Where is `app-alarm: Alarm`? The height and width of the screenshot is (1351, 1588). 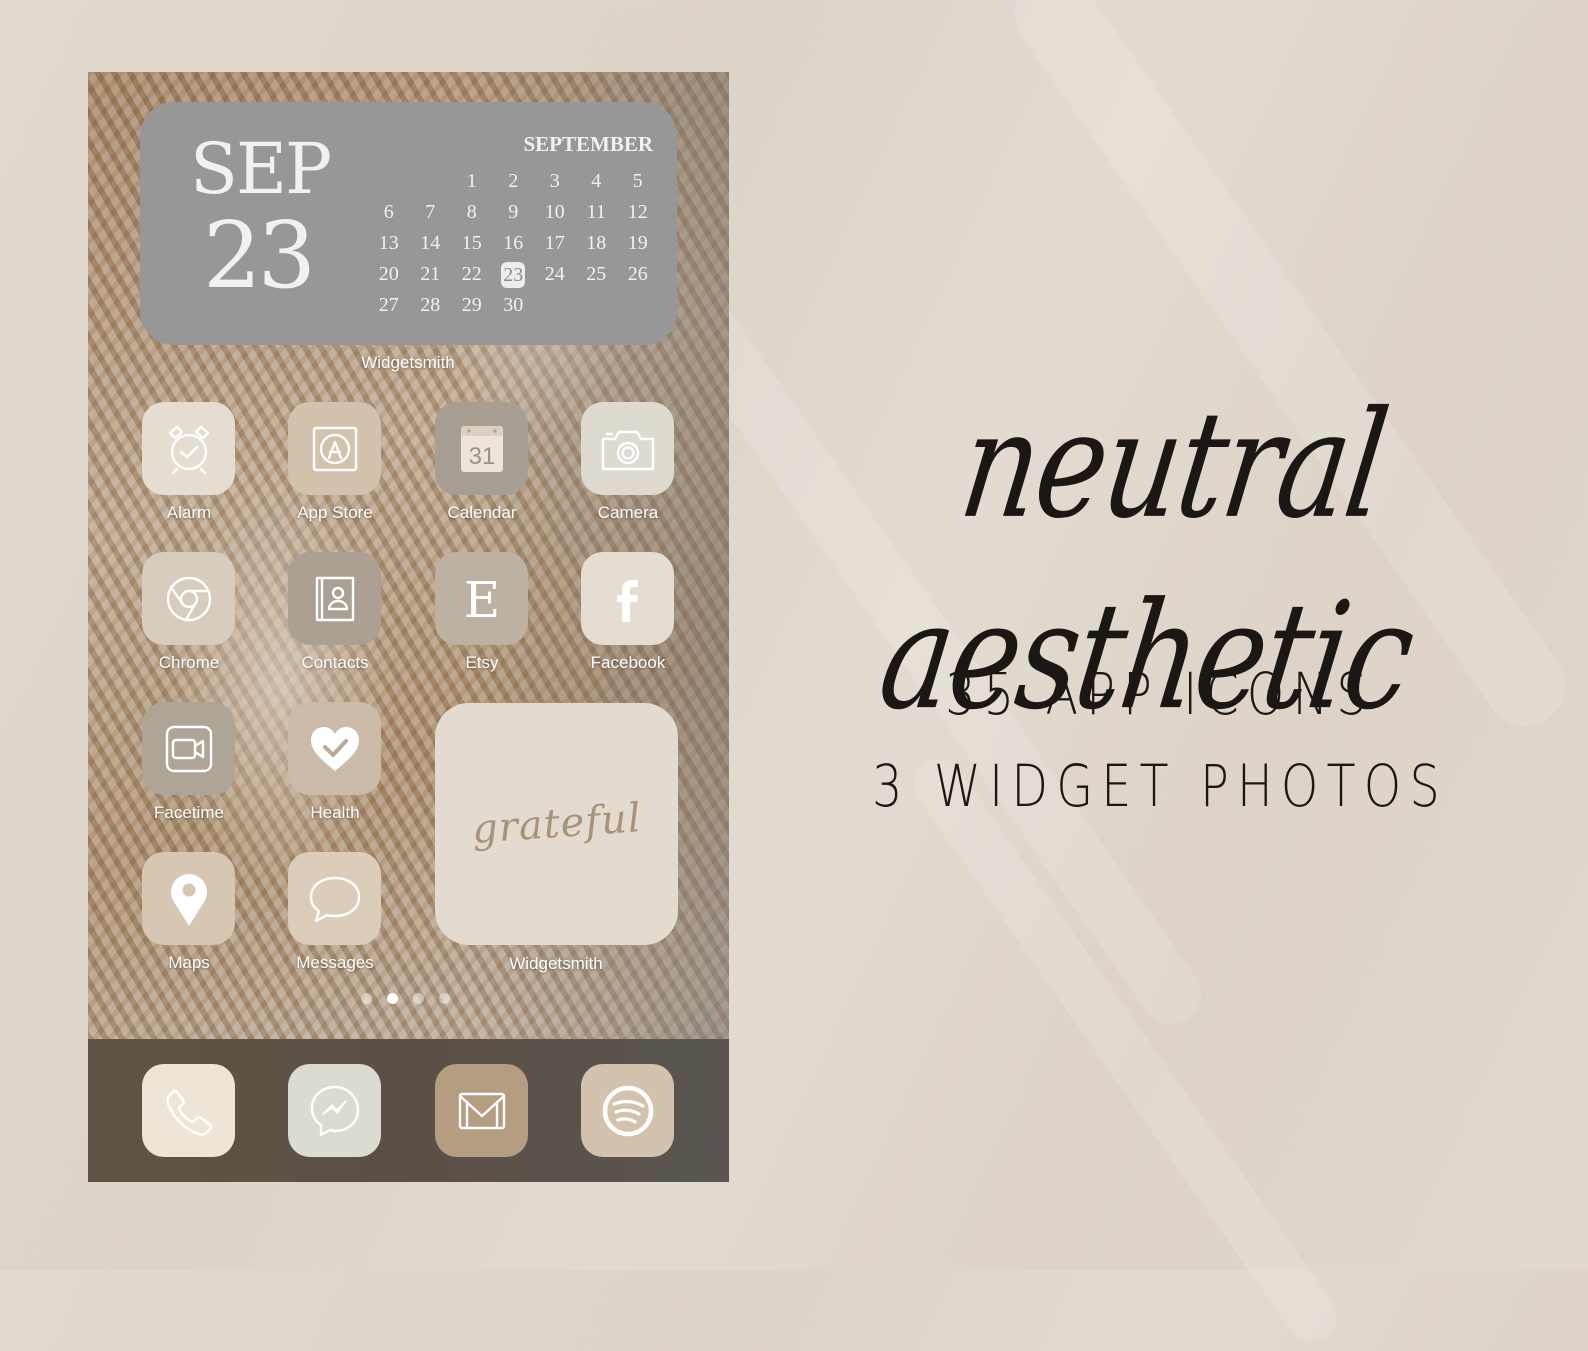
app-alarm: Alarm is located at coordinates (189, 462).